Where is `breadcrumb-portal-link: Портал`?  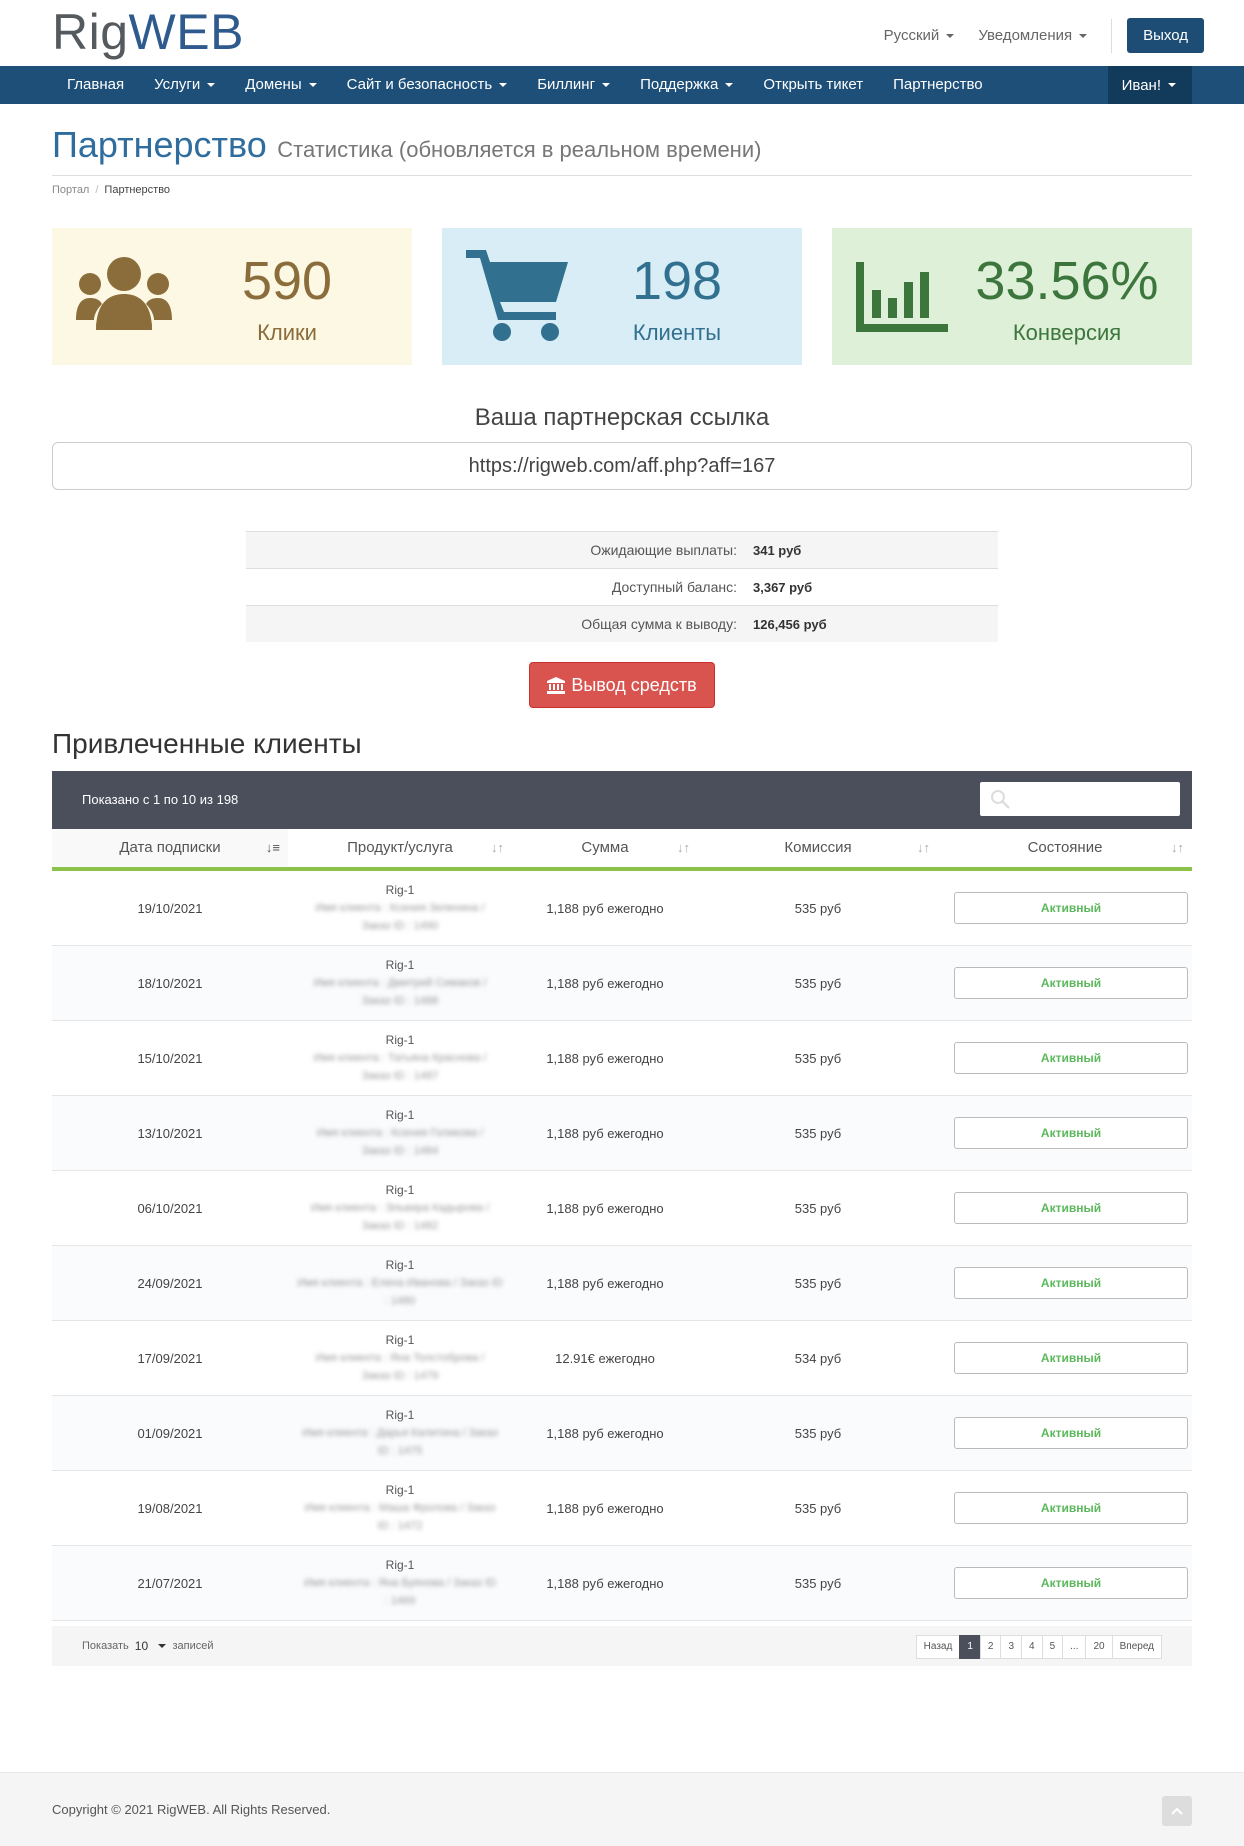 breadcrumb-portal-link: Портал is located at coordinates (70, 190).